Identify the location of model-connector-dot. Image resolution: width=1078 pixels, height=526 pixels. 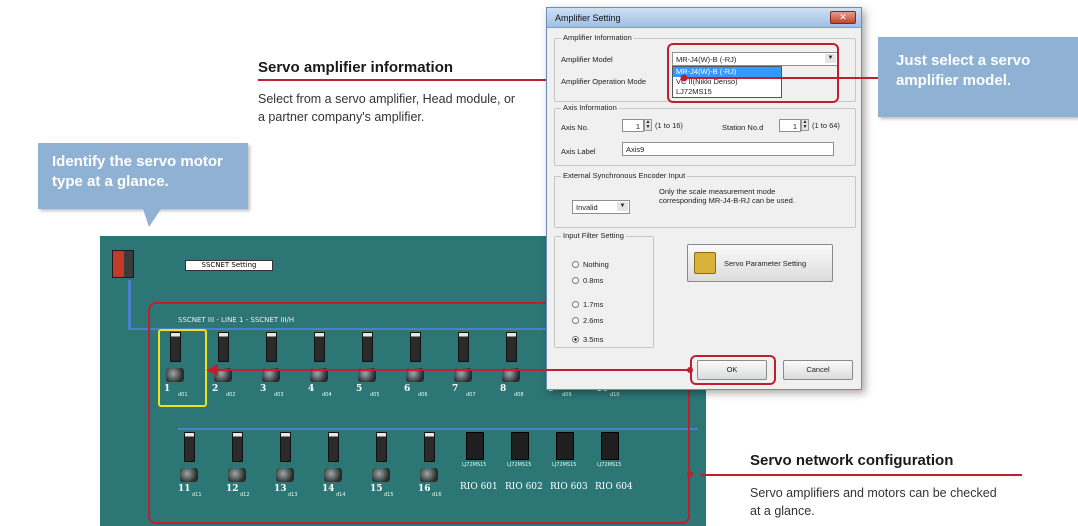
(684, 78).